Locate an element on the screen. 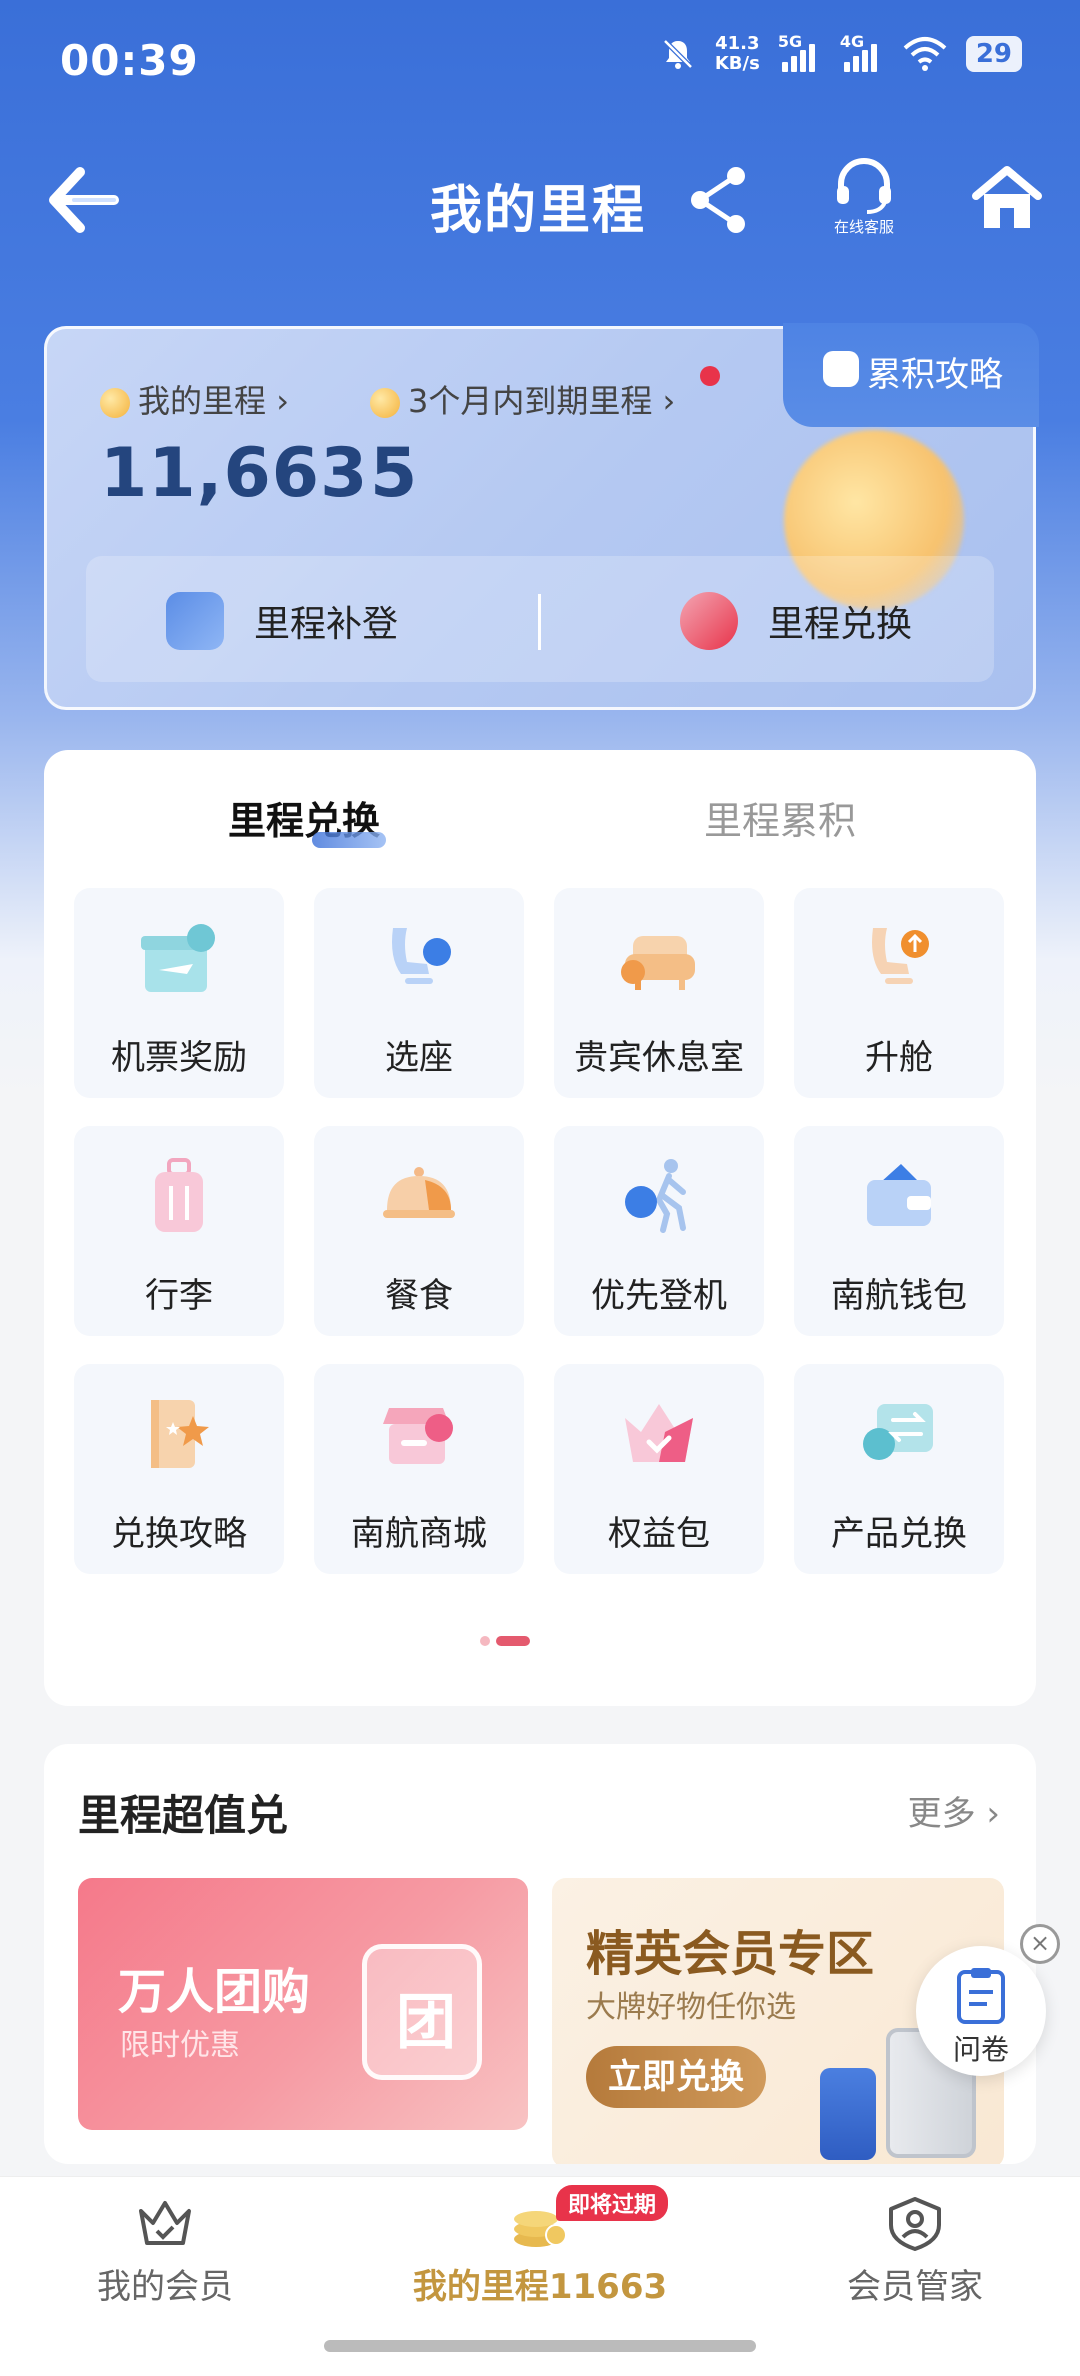 Image resolution: width=1080 pixels, height=2376 pixels. expiring-miles-label: 3个月内到期里程 is located at coordinates (530, 401).